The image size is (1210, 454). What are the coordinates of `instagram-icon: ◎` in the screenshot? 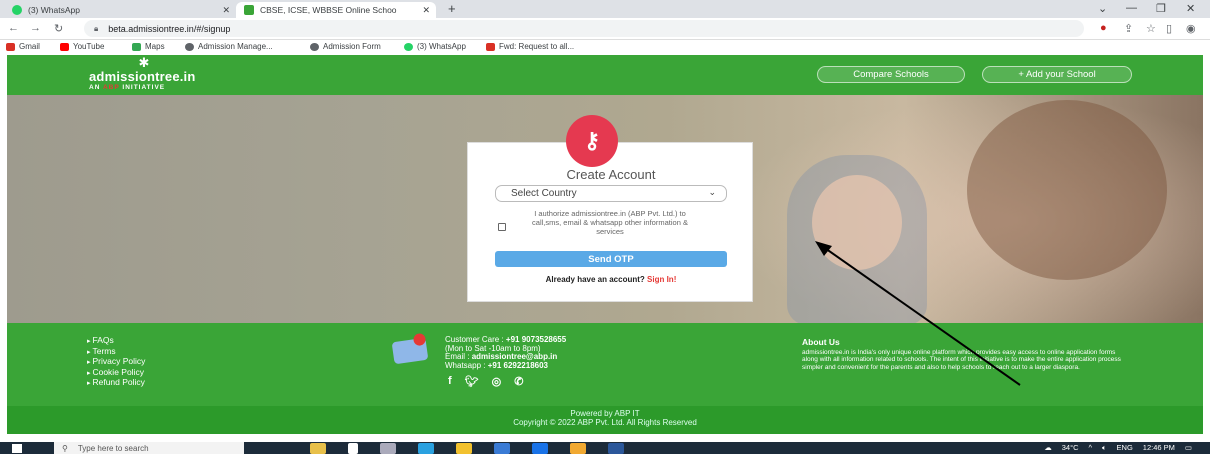 It's located at (497, 381).